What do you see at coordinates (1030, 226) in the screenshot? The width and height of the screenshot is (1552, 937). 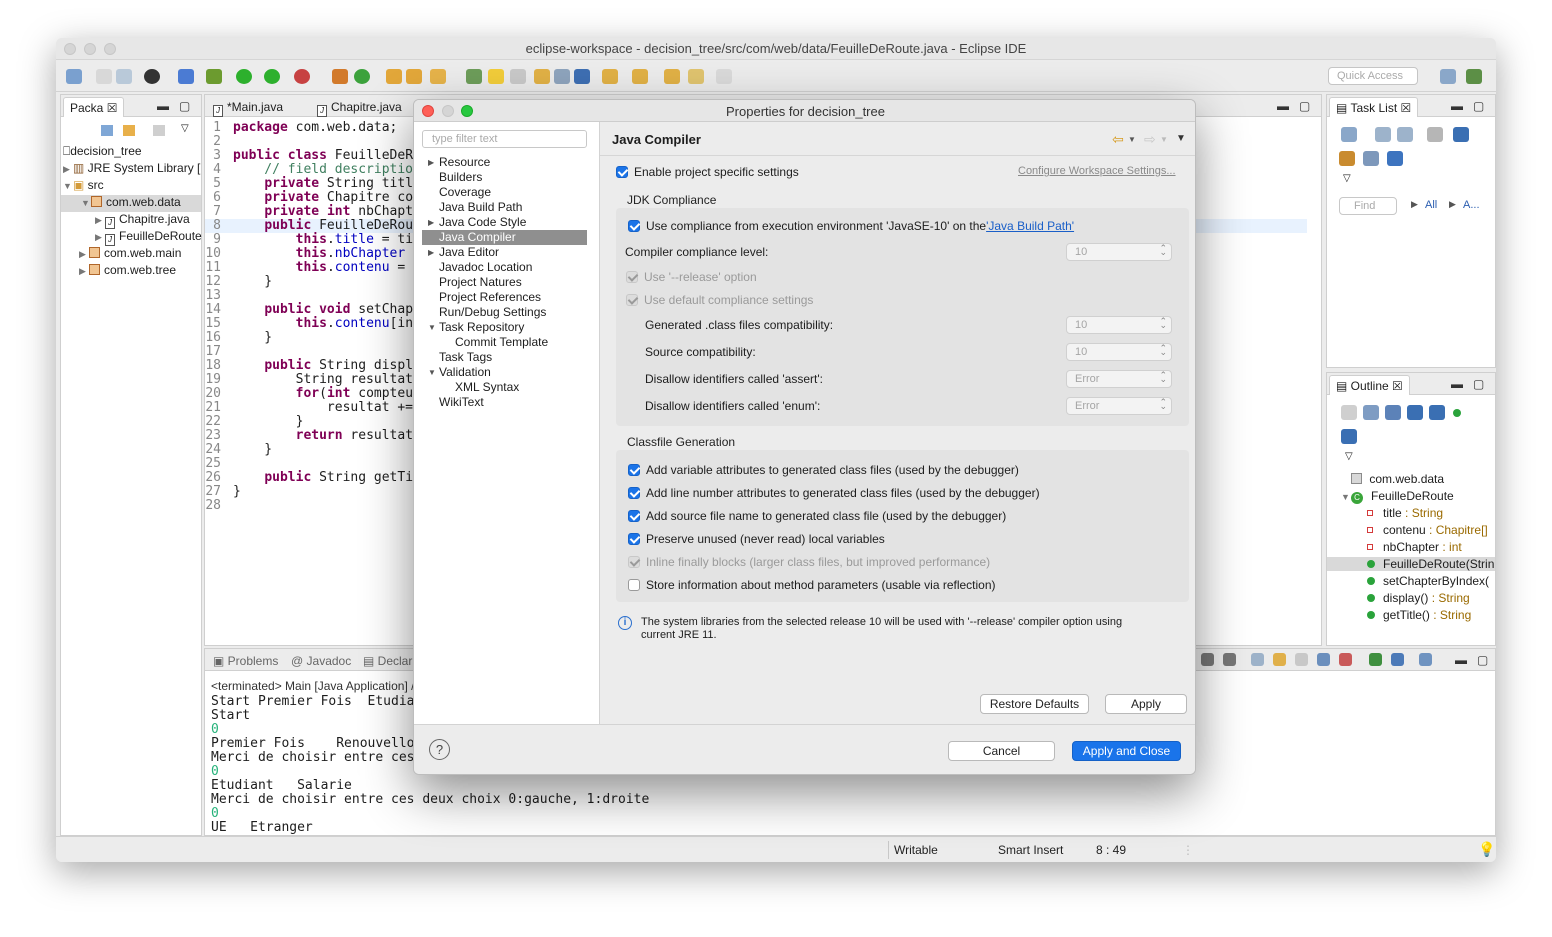 I see `java-build-path-link: 'Java Build Path'` at bounding box center [1030, 226].